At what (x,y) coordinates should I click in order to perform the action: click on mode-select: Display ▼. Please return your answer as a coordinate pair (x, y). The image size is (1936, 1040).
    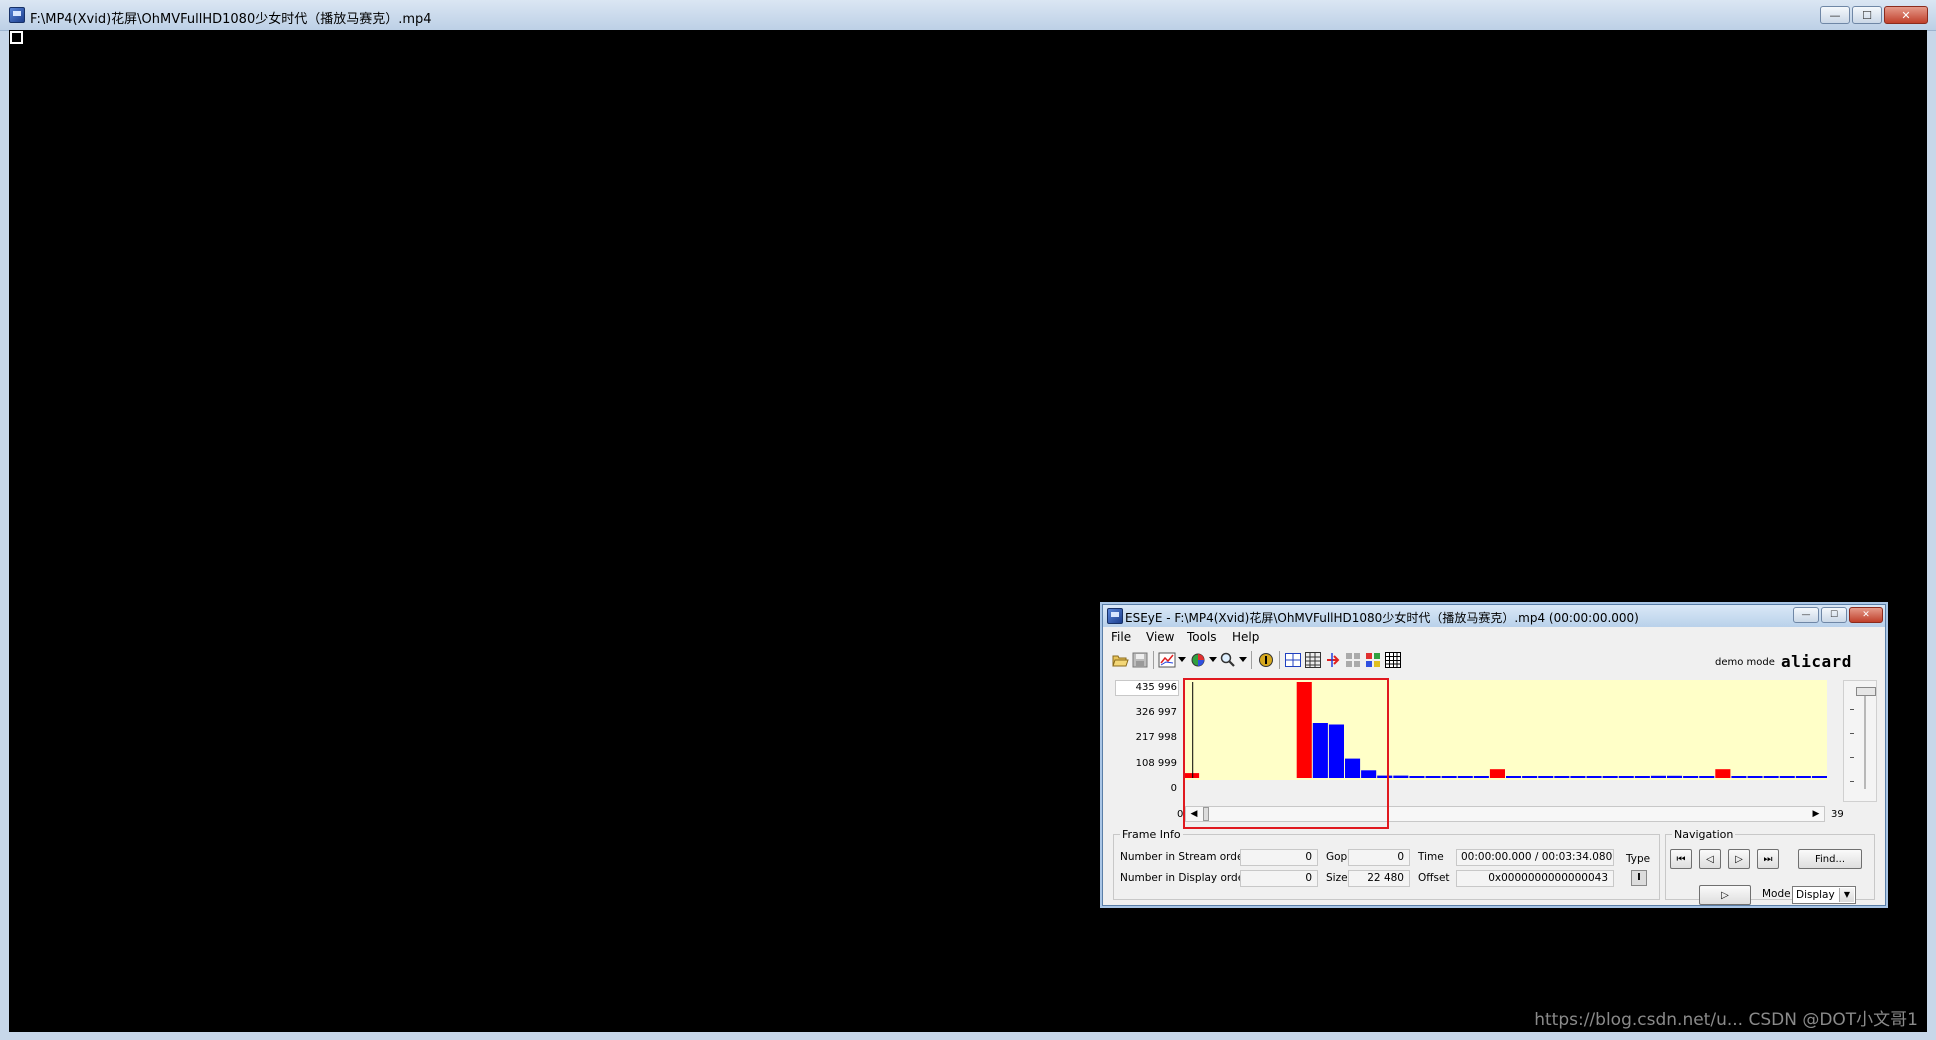
    Looking at the image, I should click on (1824, 895).